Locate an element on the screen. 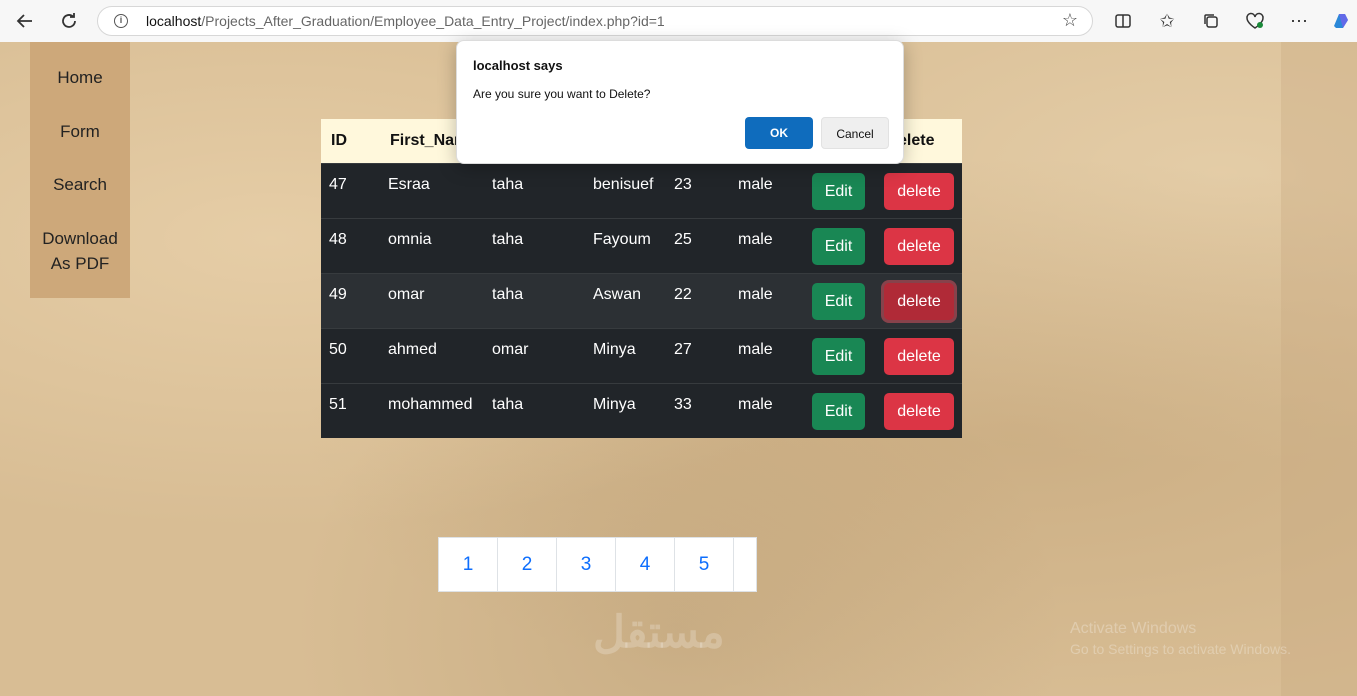 The height and width of the screenshot is (696, 1357). favorites-icon: ✩ is located at coordinates (1167, 21).